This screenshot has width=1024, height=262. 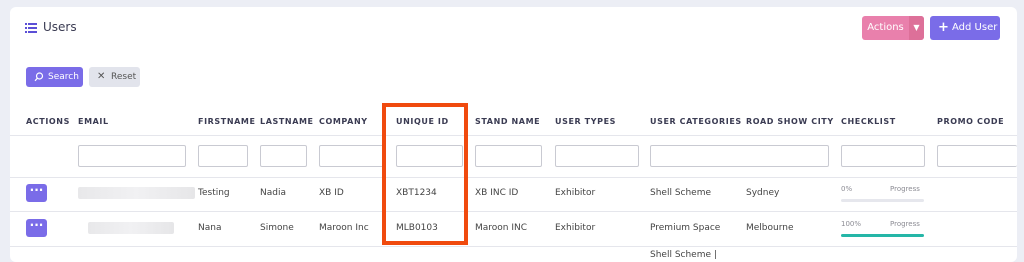 What do you see at coordinates (48, 121) in the screenshot?
I see `col-header-actions: ACTIONS` at bounding box center [48, 121].